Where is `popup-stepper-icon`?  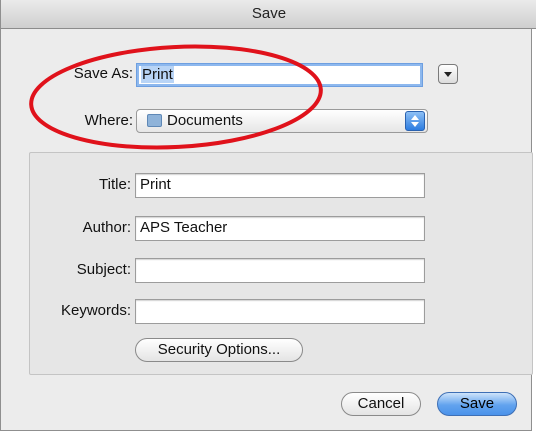
popup-stepper-icon is located at coordinates (415, 121).